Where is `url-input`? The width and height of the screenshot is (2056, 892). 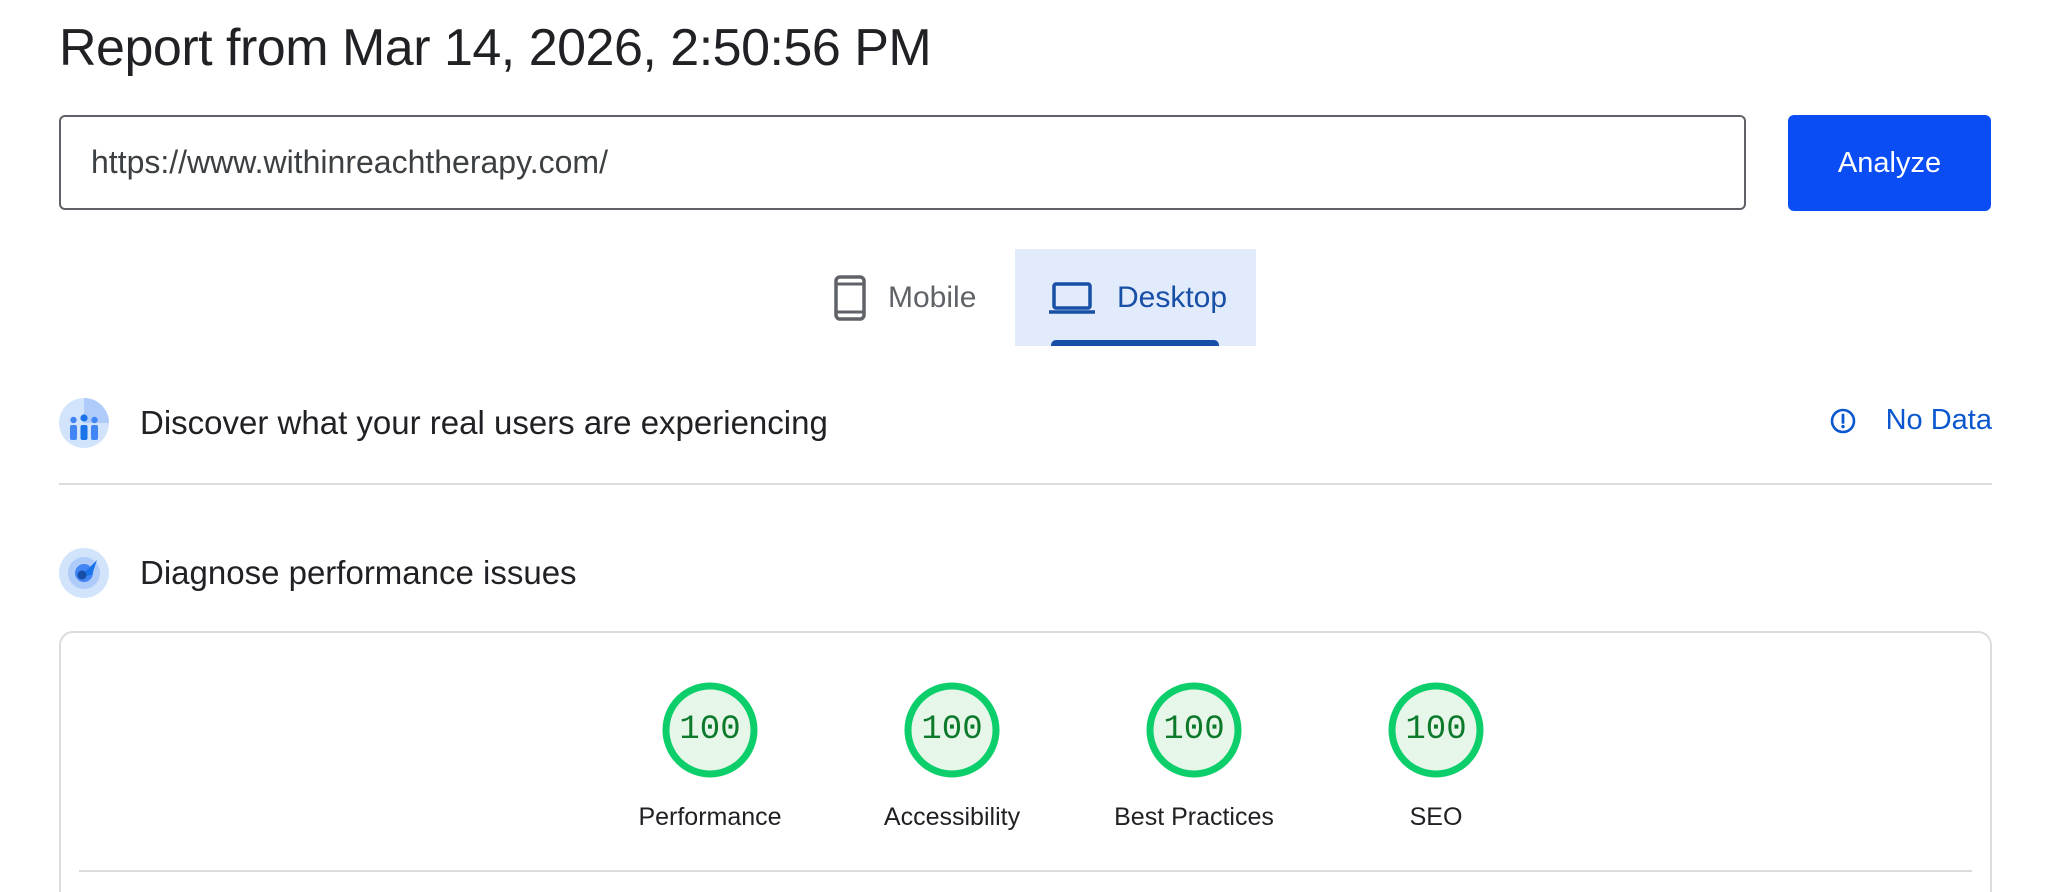 url-input is located at coordinates (902, 162).